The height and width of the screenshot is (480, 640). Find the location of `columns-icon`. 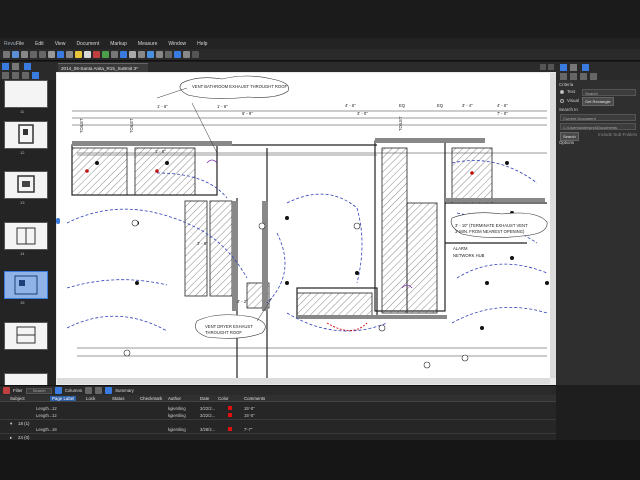

columns-icon is located at coordinates (58, 390).